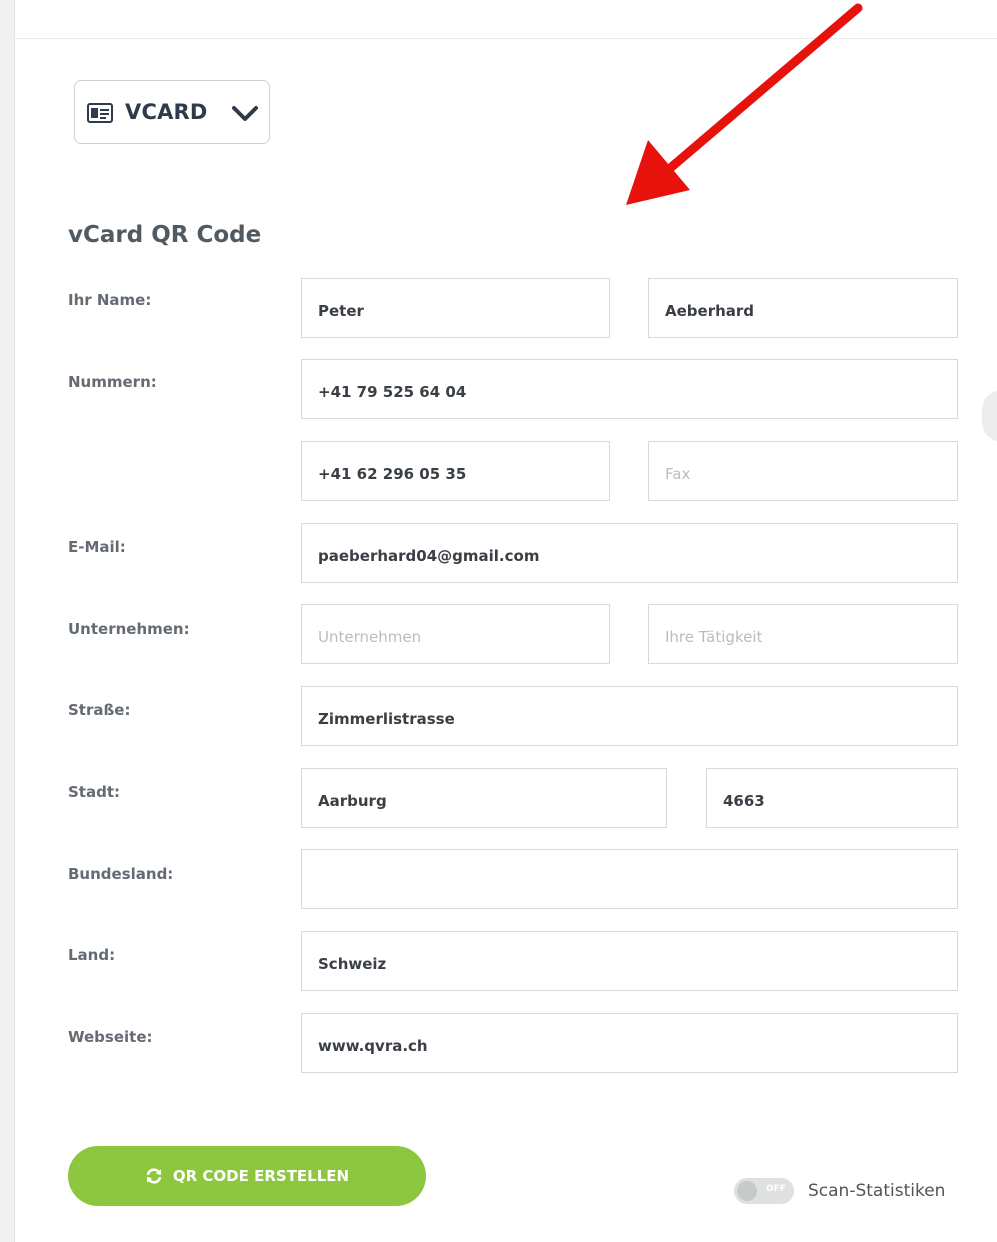 Image resolution: width=997 pixels, height=1242 pixels. What do you see at coordinates (629, 879) in the screenshot?
I see `state-field` at bounding box center [629, 879].